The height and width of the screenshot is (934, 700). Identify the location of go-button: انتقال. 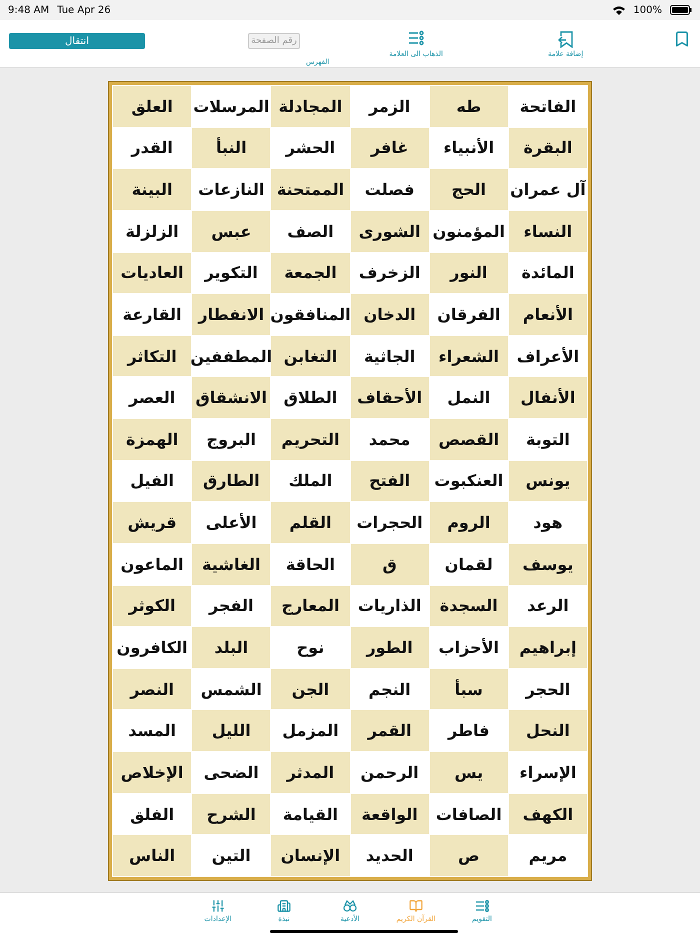
(77, 41).